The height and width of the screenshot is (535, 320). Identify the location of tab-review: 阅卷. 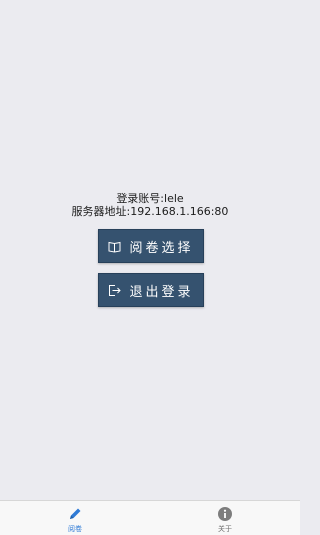
(75, 520).